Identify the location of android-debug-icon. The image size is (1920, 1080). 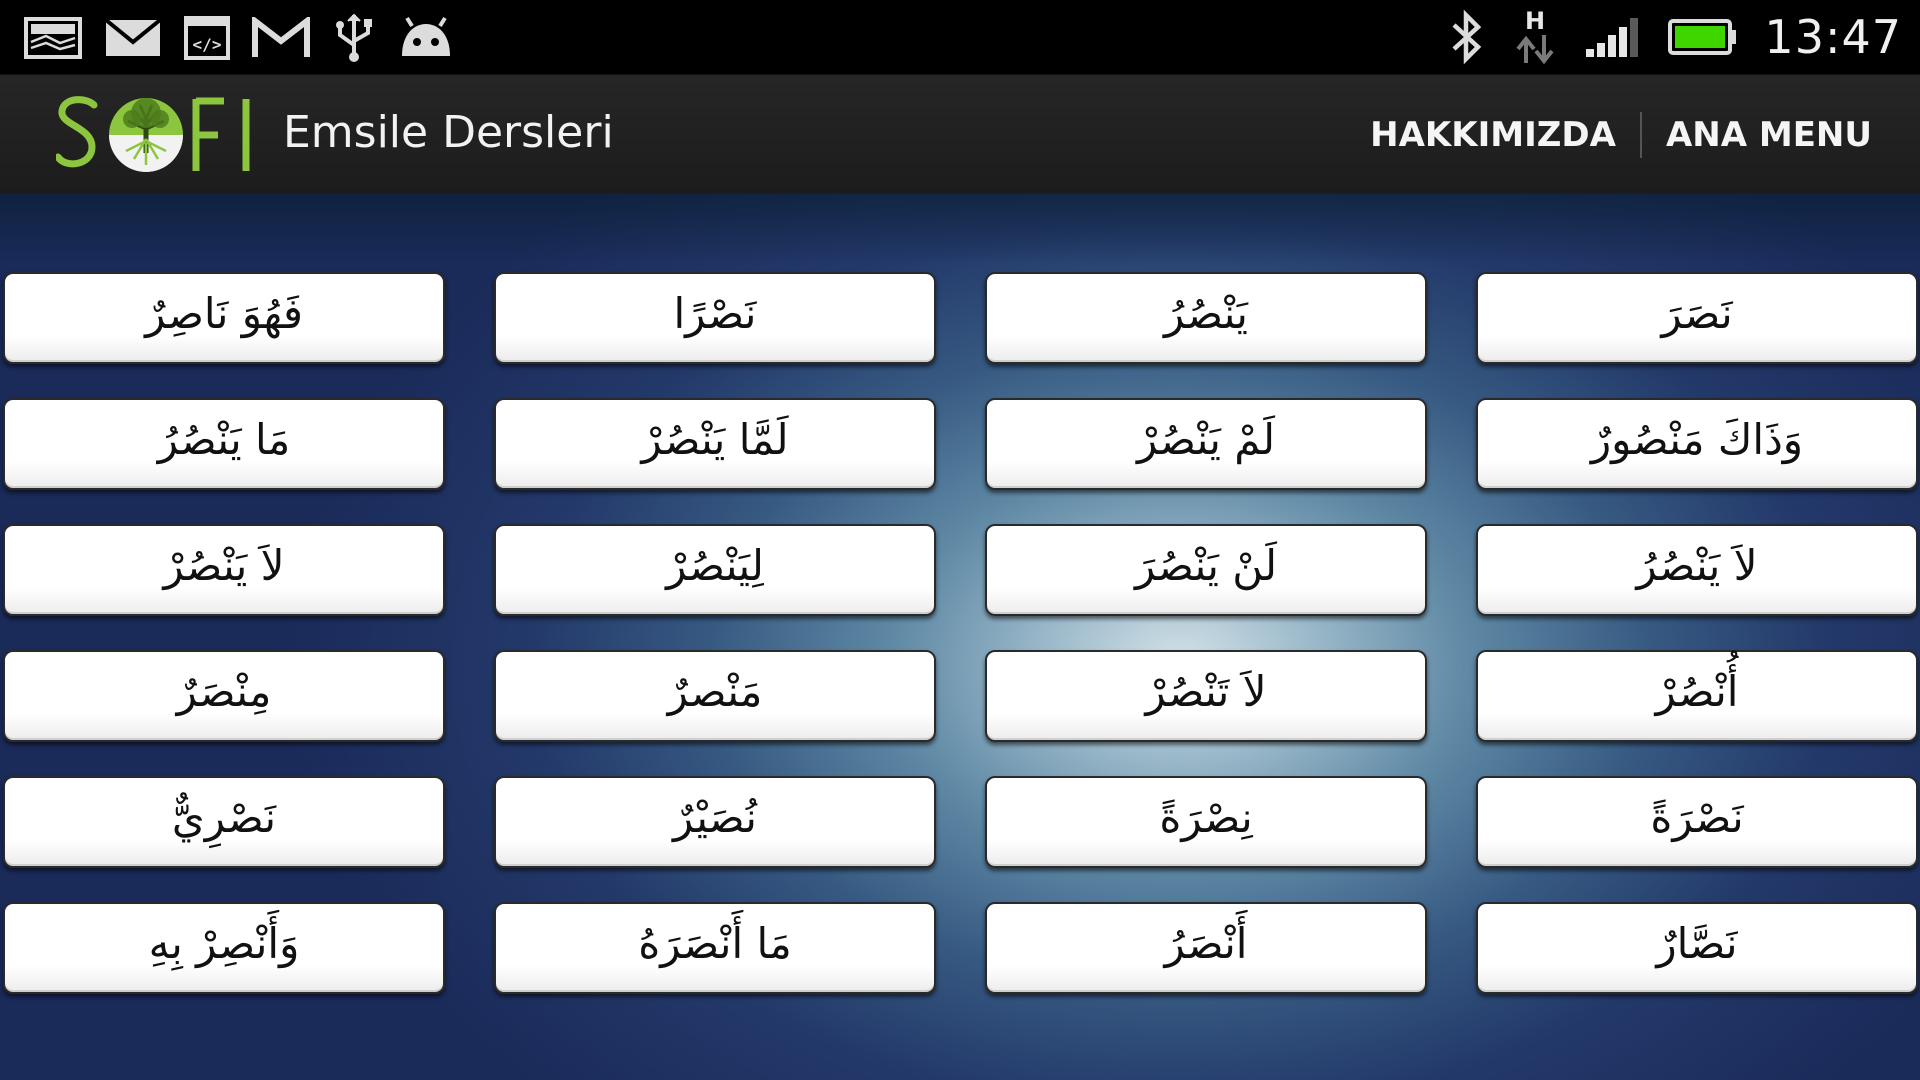
(426, 36).